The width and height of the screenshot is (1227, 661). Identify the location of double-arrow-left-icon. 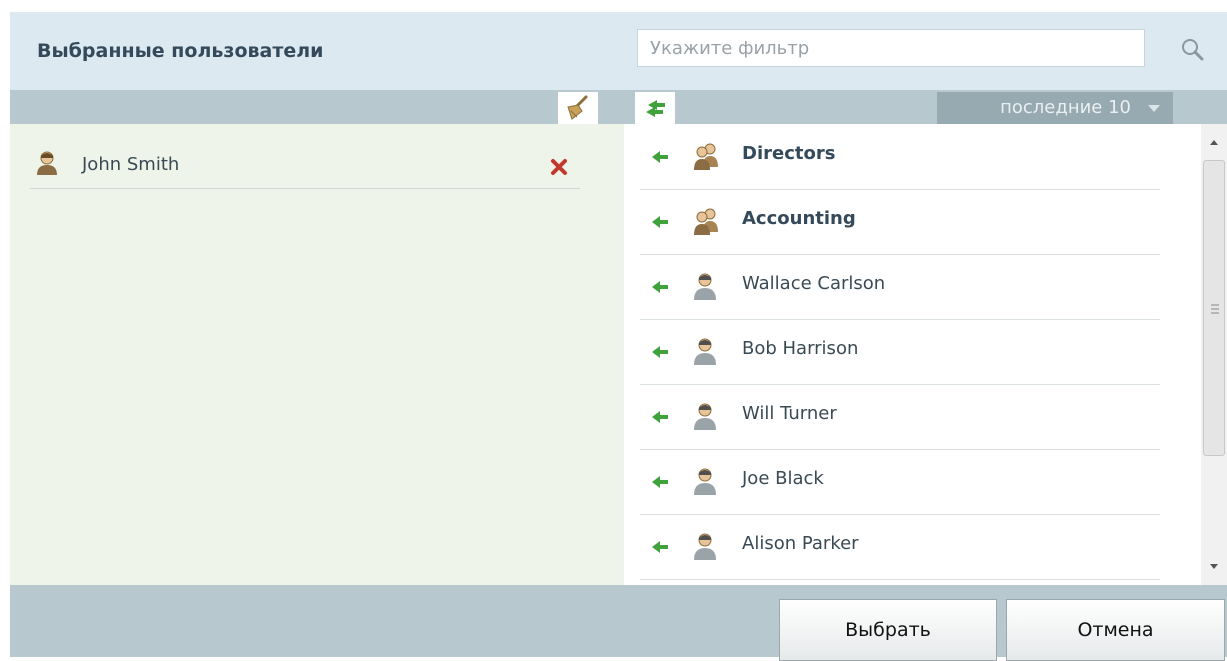
(655, 108).